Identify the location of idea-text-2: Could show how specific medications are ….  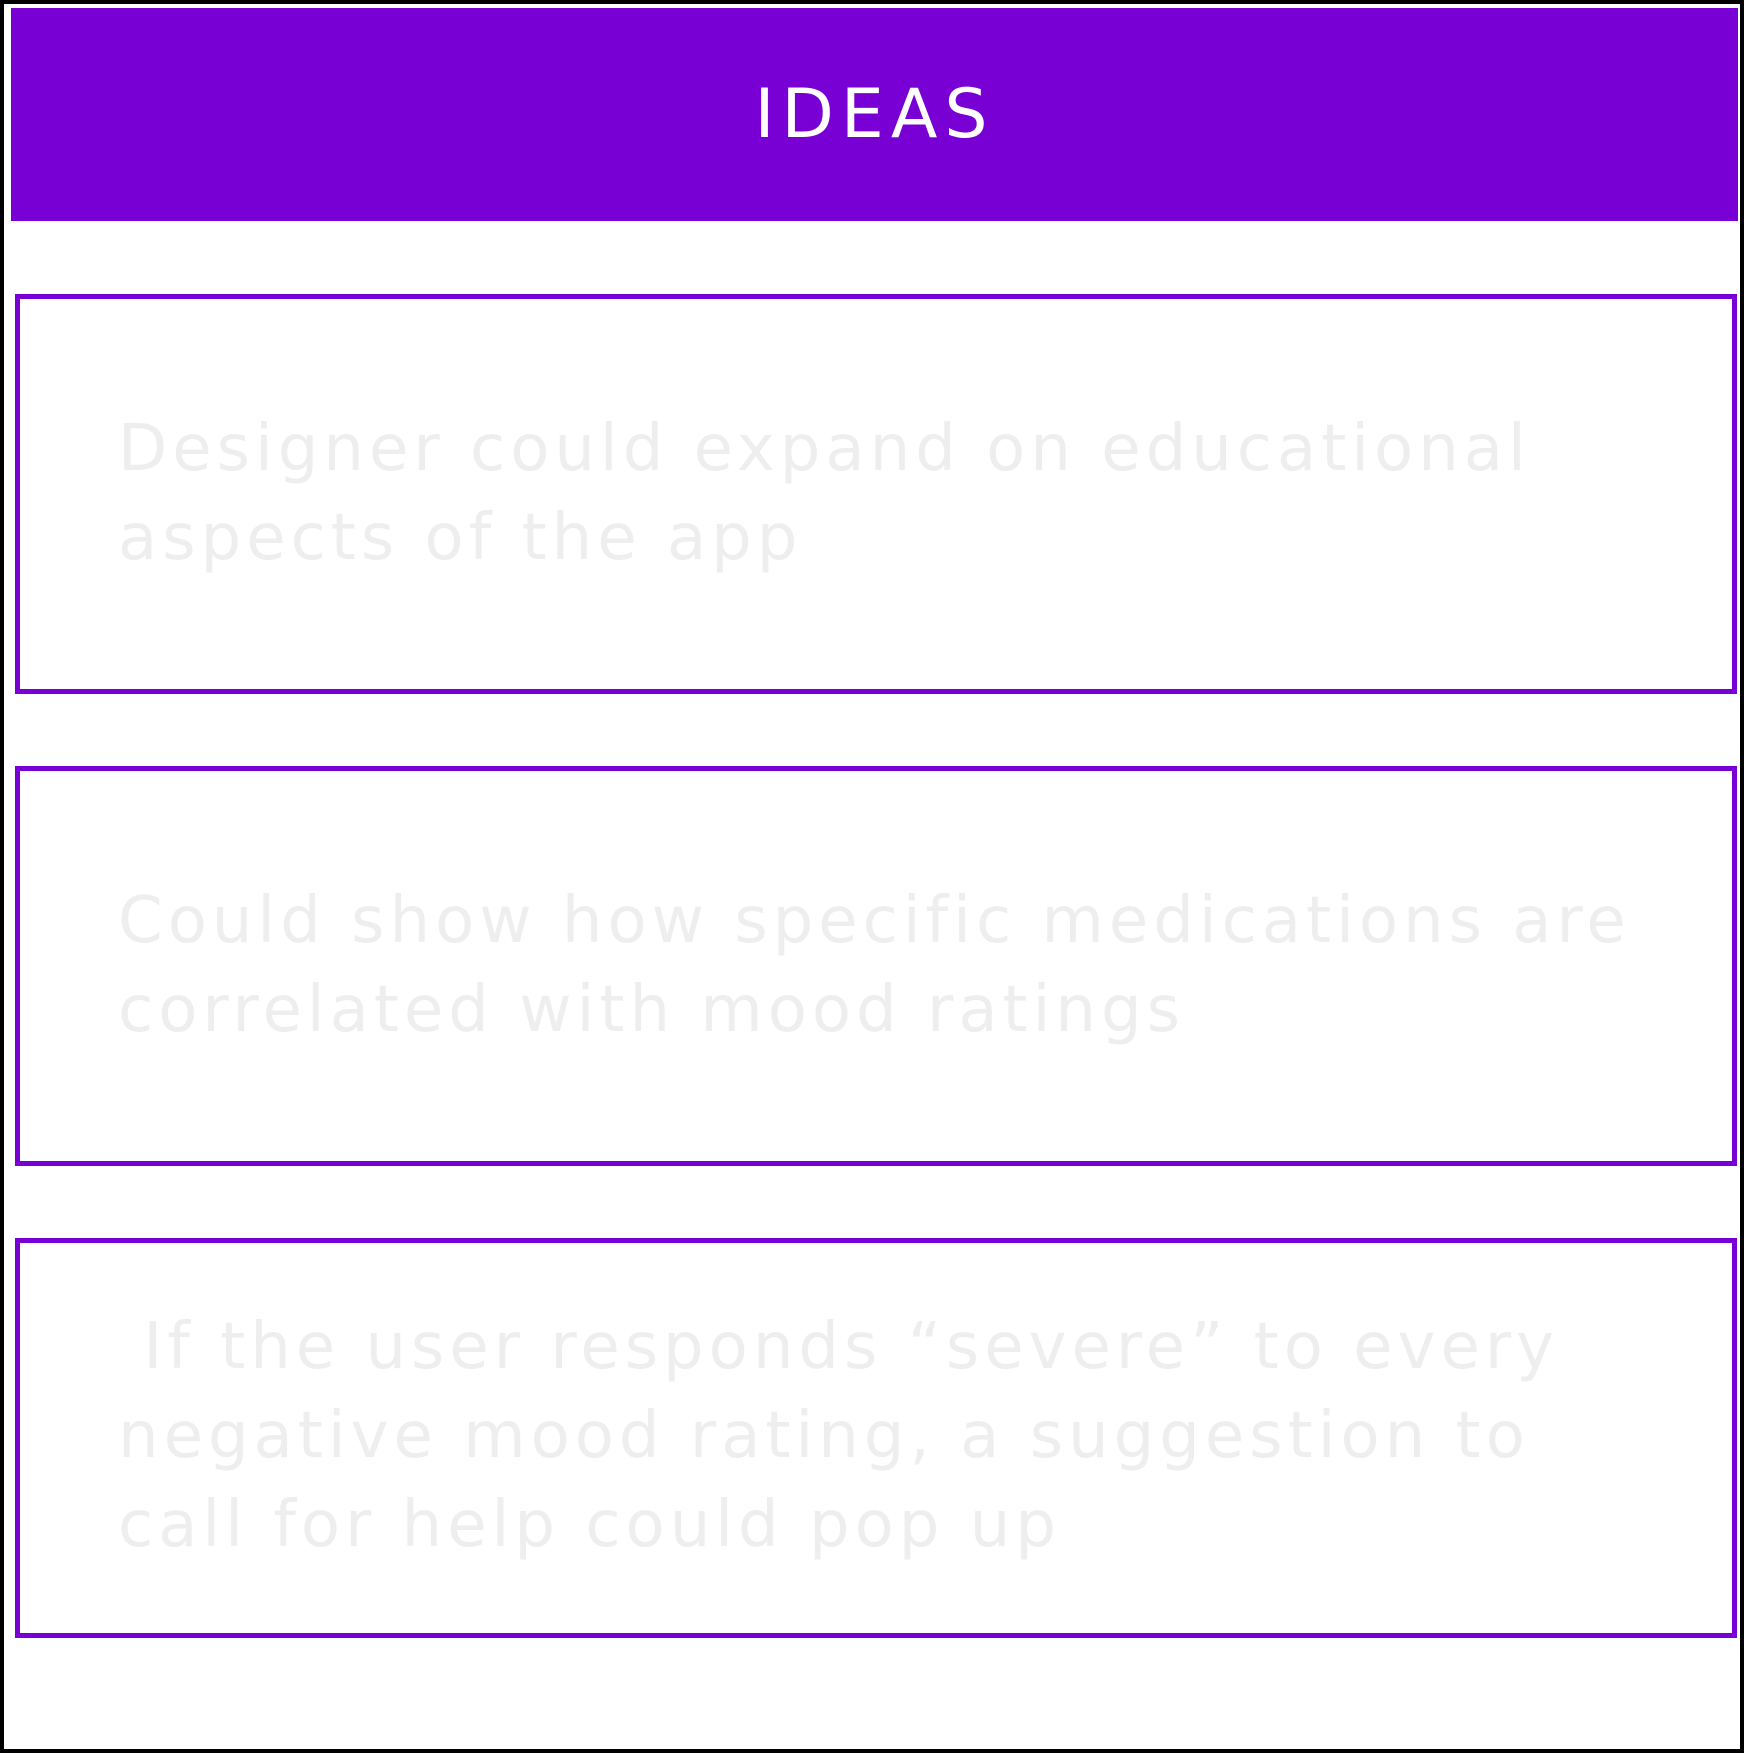
(874, 965).